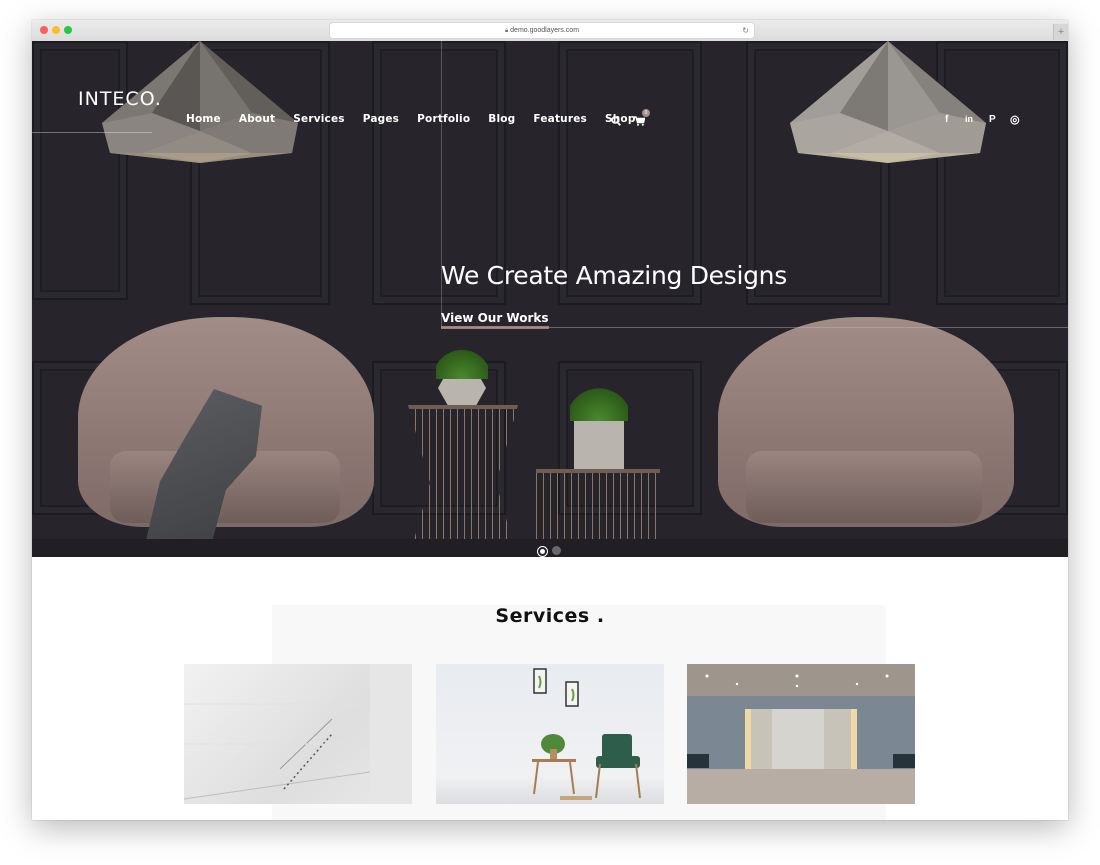 The width and height of the screenshot is (1100, 865). What do you see at coordinates (969, 119) in the screenshot?
I see `linkedin-icon: in` at bounding box center [969, 119].